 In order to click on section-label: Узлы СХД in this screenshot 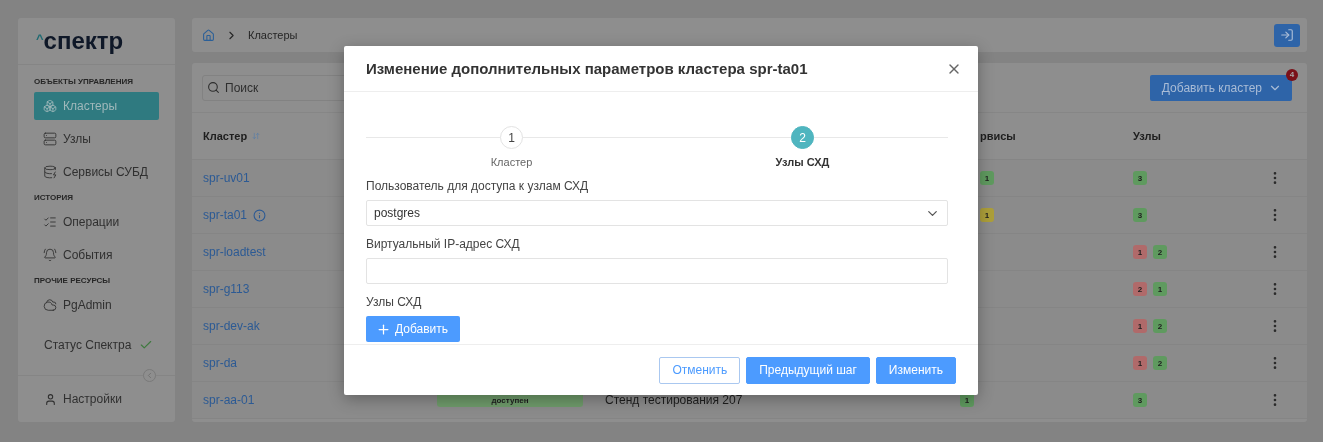, I will do `click(394, 302)`.